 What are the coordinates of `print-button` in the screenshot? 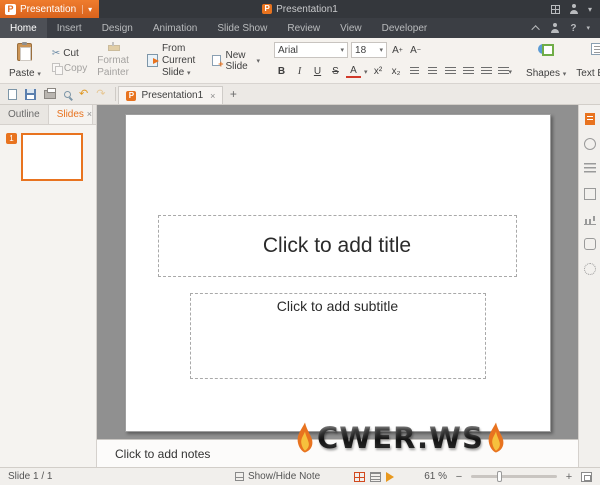 It's located at (50, 93).